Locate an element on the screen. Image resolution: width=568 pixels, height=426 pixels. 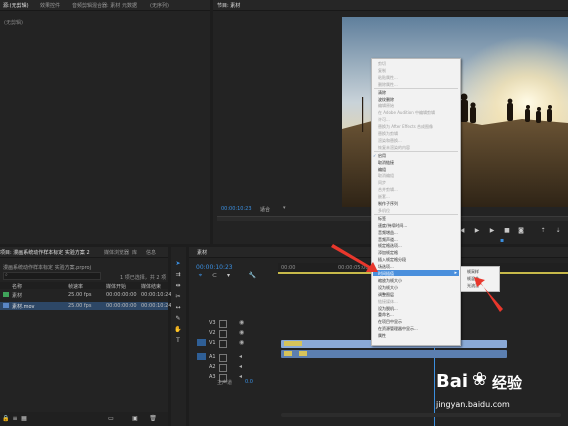
watermark-url: jingyan.baidu.com is located at coordinates (473, 404).